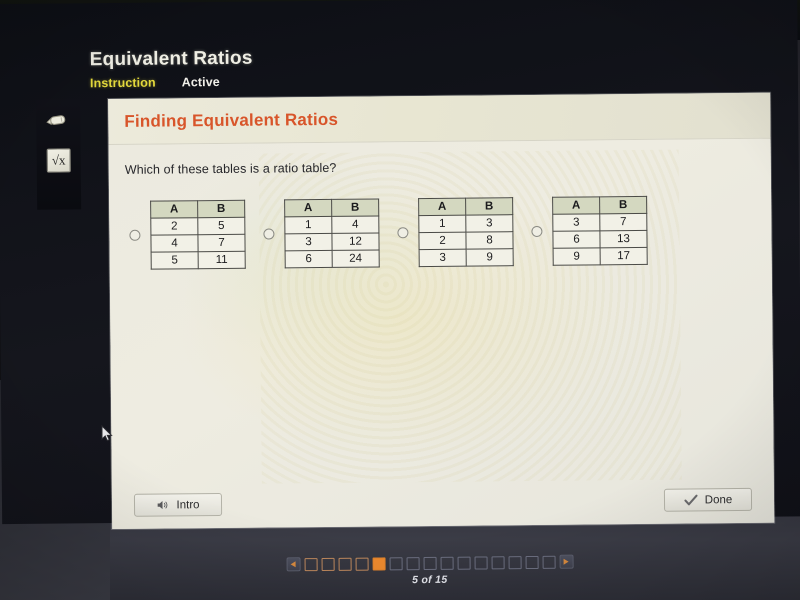 This screenshot has height=600, width=800. I want to click on intro-button: Intro, so click(178, 504).